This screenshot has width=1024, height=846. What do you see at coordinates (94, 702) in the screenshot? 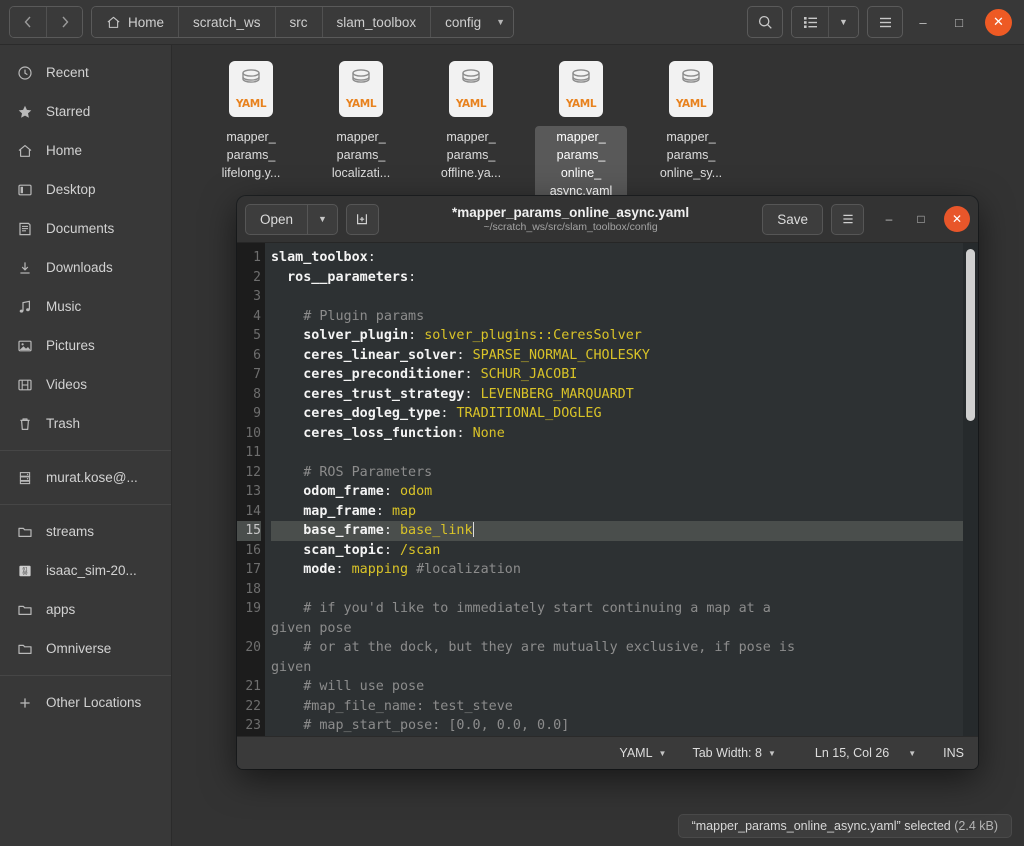
I see `sidebar-item-label: Other Locations` at bounding box center [94, 702].